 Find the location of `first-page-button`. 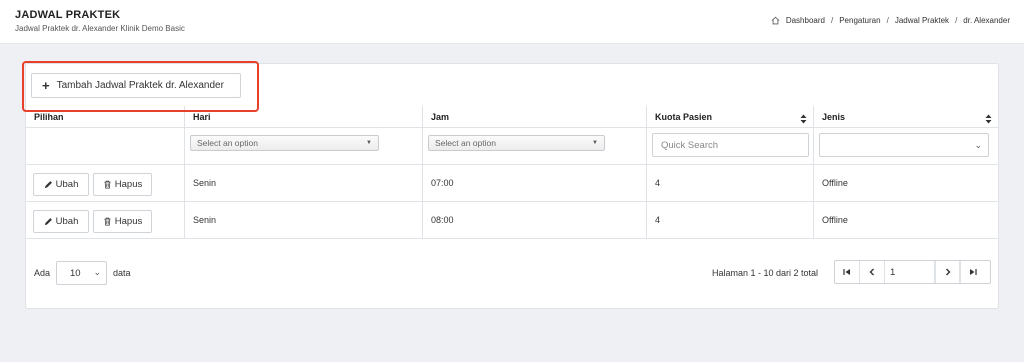

first-page-button is located at coordinates (847, 272).